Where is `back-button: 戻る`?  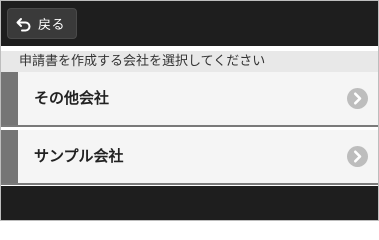
back-button: 戻る is located at coordinates (42, 23).